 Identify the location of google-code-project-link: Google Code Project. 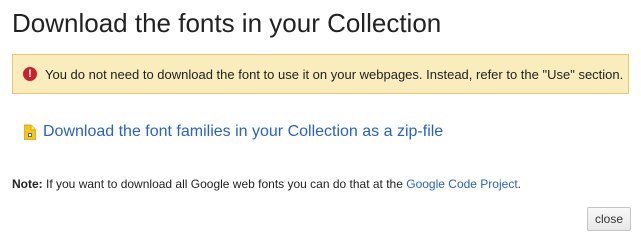
(461, 184).